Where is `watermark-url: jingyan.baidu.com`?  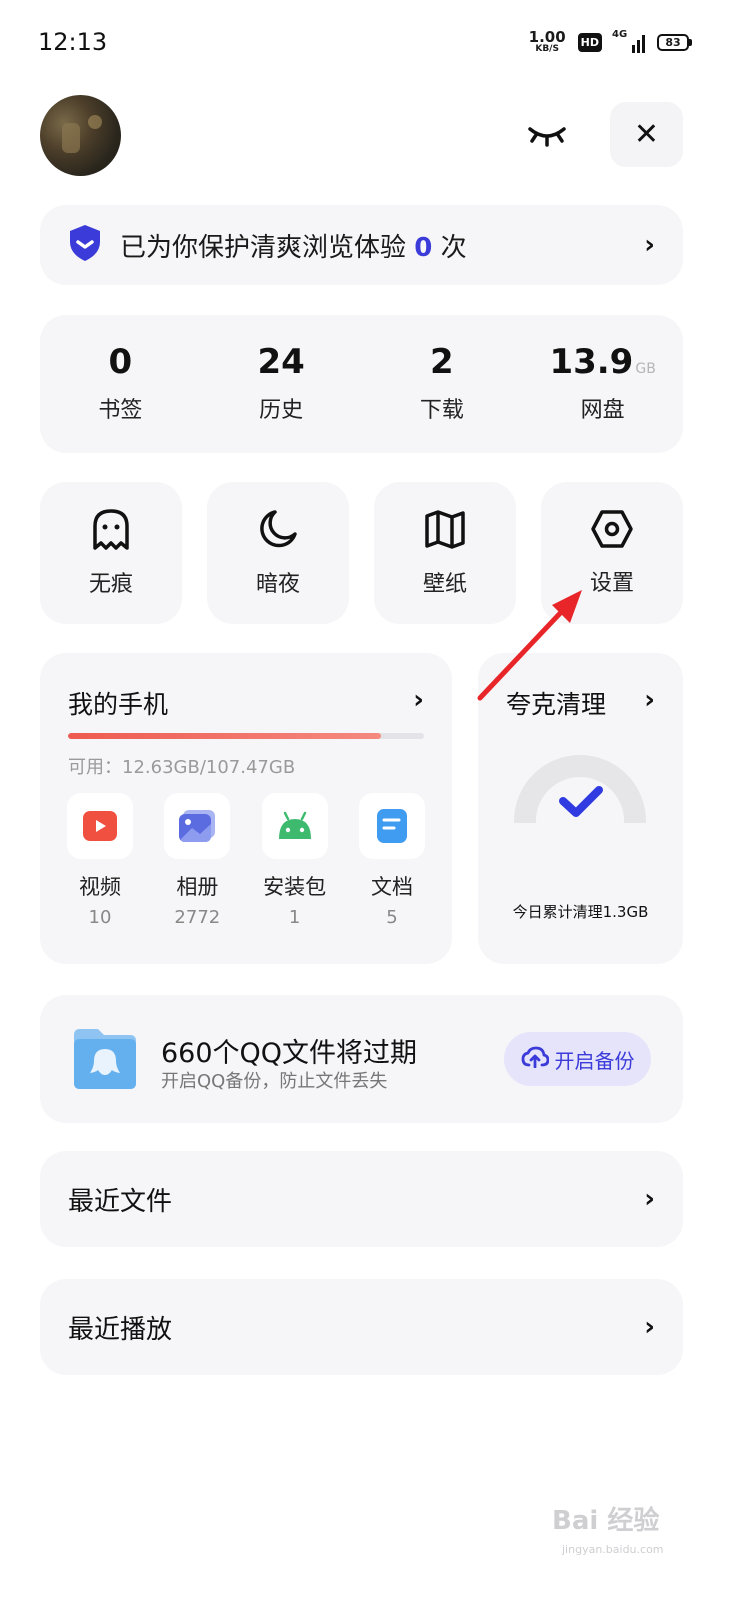 watermark-url: jingyan.baidu.com is located at coordinates (613, 1549).